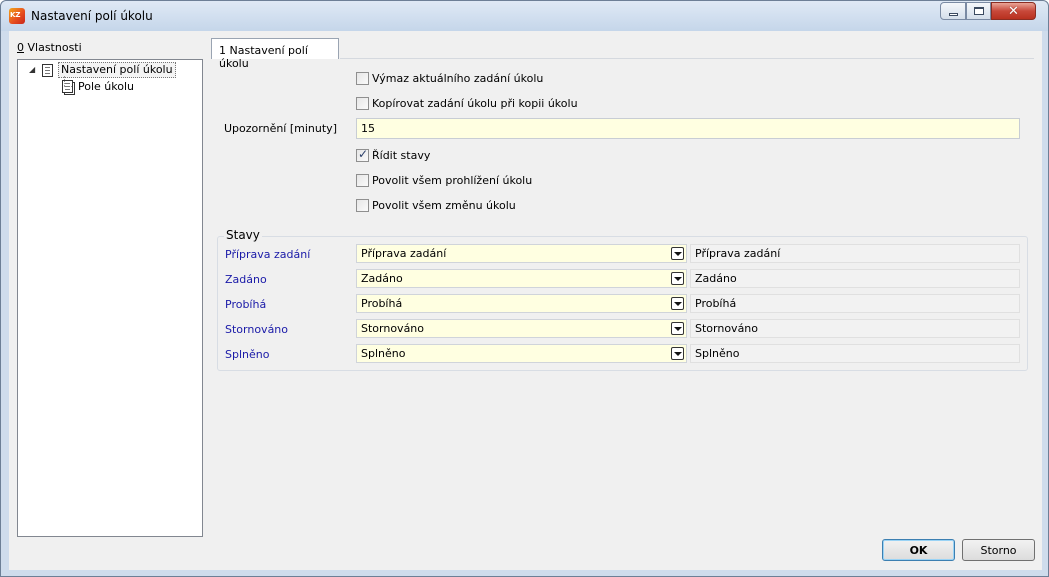 The width and height of the screenshot is (1049, 577). I want to click on minimize-icon, so click(953, 14).